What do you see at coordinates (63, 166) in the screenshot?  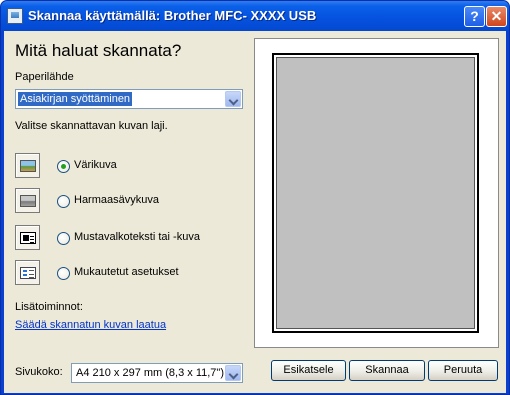 I see `radio-color` at bounding box center [63, 166].